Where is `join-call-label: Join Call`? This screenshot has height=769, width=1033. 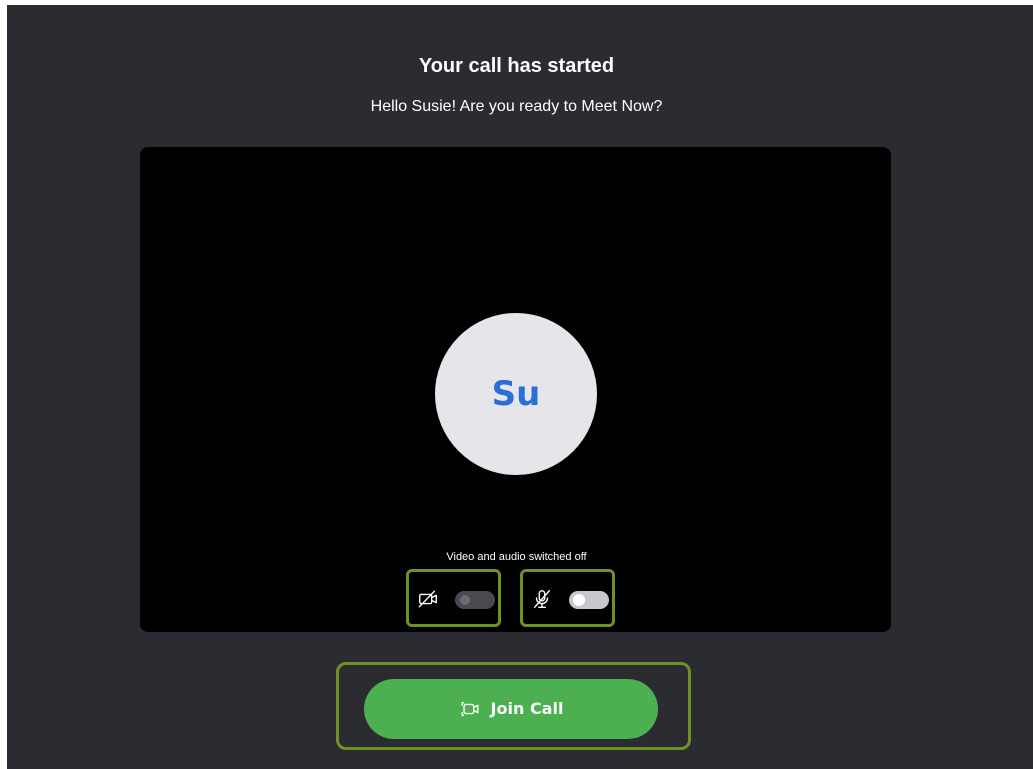 join-call-label: Join Call is located at coordinates (527, 708).